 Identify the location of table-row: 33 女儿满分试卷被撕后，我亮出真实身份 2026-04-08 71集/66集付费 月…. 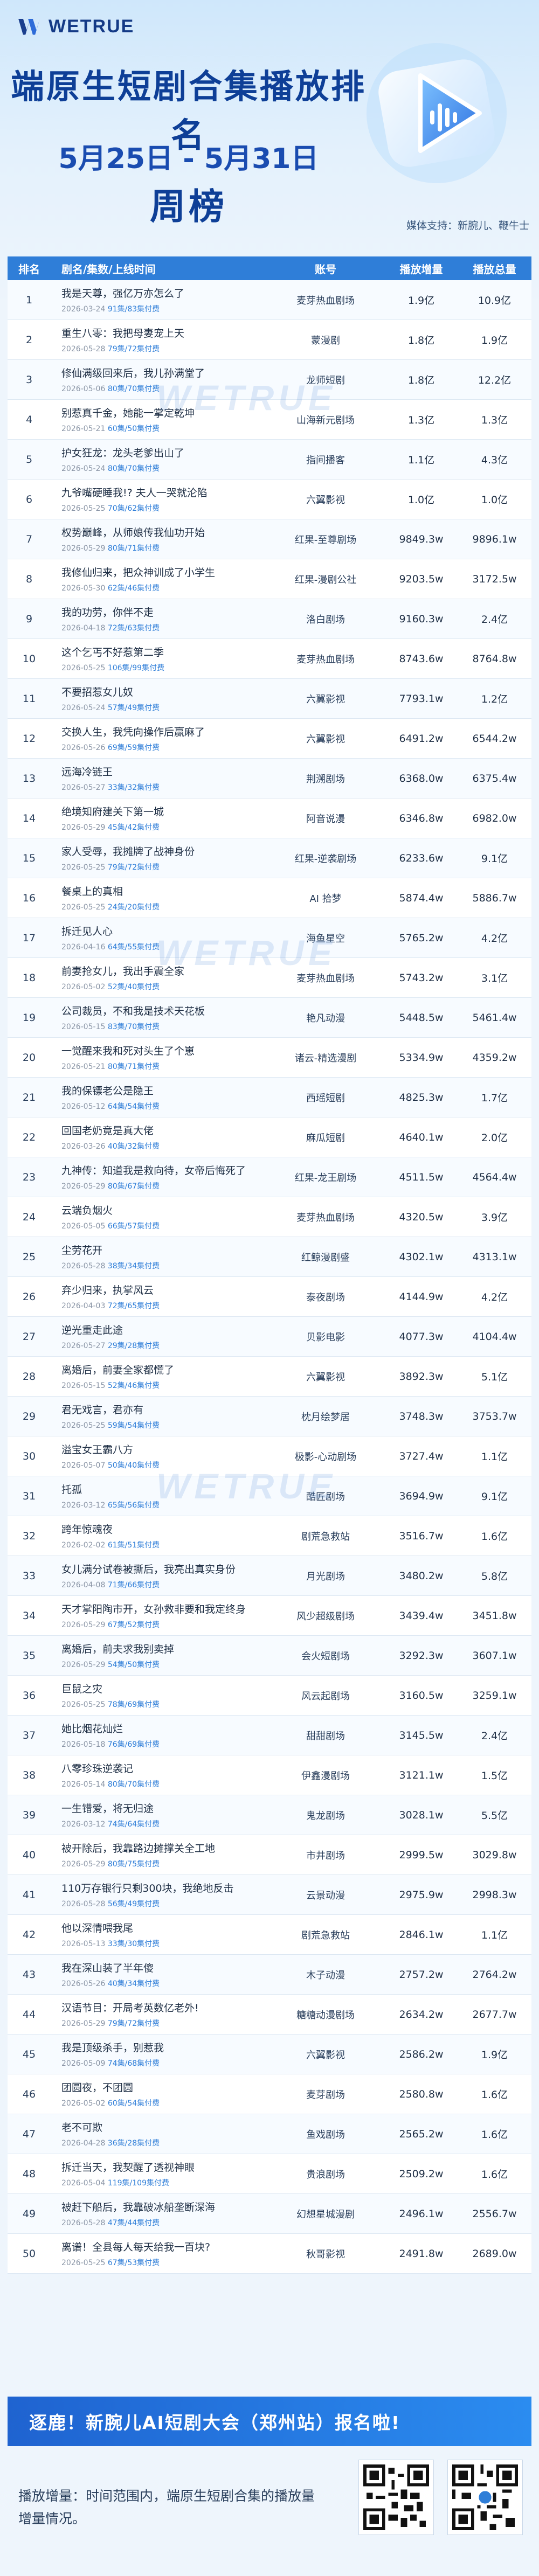
(269, 1576).